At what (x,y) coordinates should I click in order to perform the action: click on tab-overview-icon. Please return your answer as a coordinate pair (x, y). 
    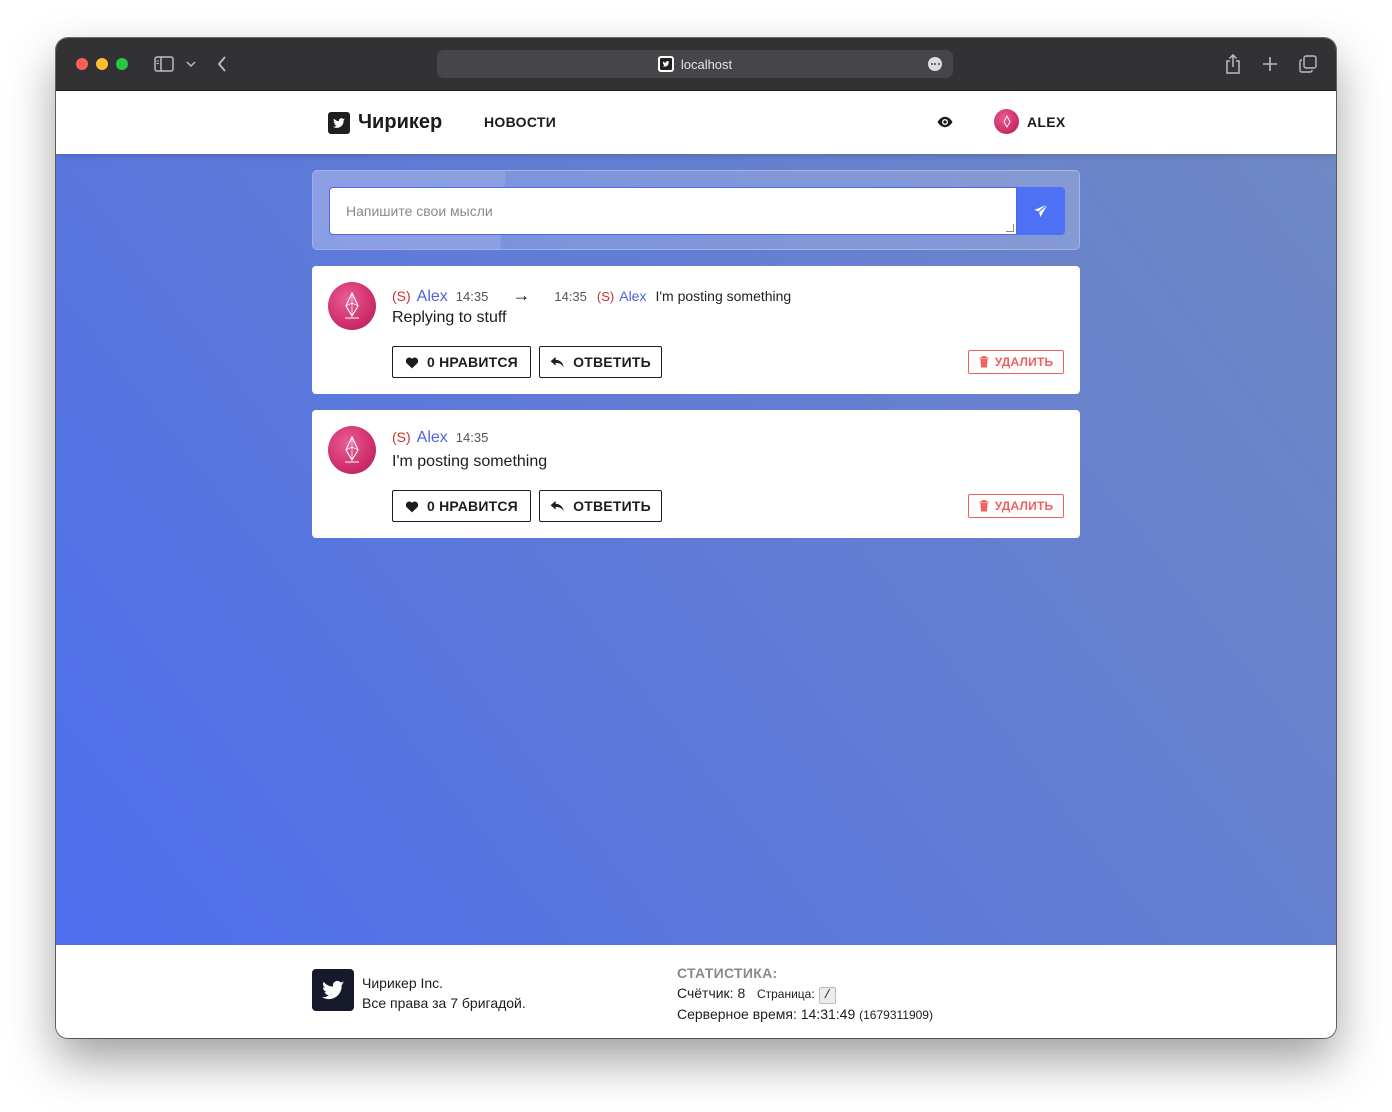
    Looking at the image, I should click on (1308, 64).